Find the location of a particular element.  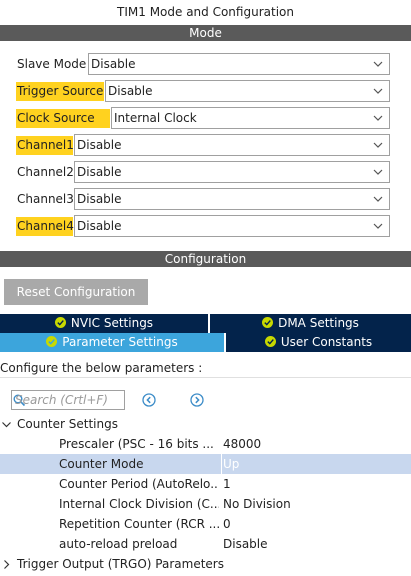

tab-parameter-settings: Parameter Settings is located at coordinates (112, 342).